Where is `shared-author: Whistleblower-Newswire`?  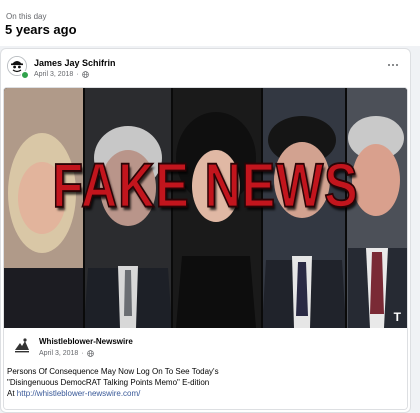
shared-author: Whistleblower-Newswire is located at coordinates (86, 341).